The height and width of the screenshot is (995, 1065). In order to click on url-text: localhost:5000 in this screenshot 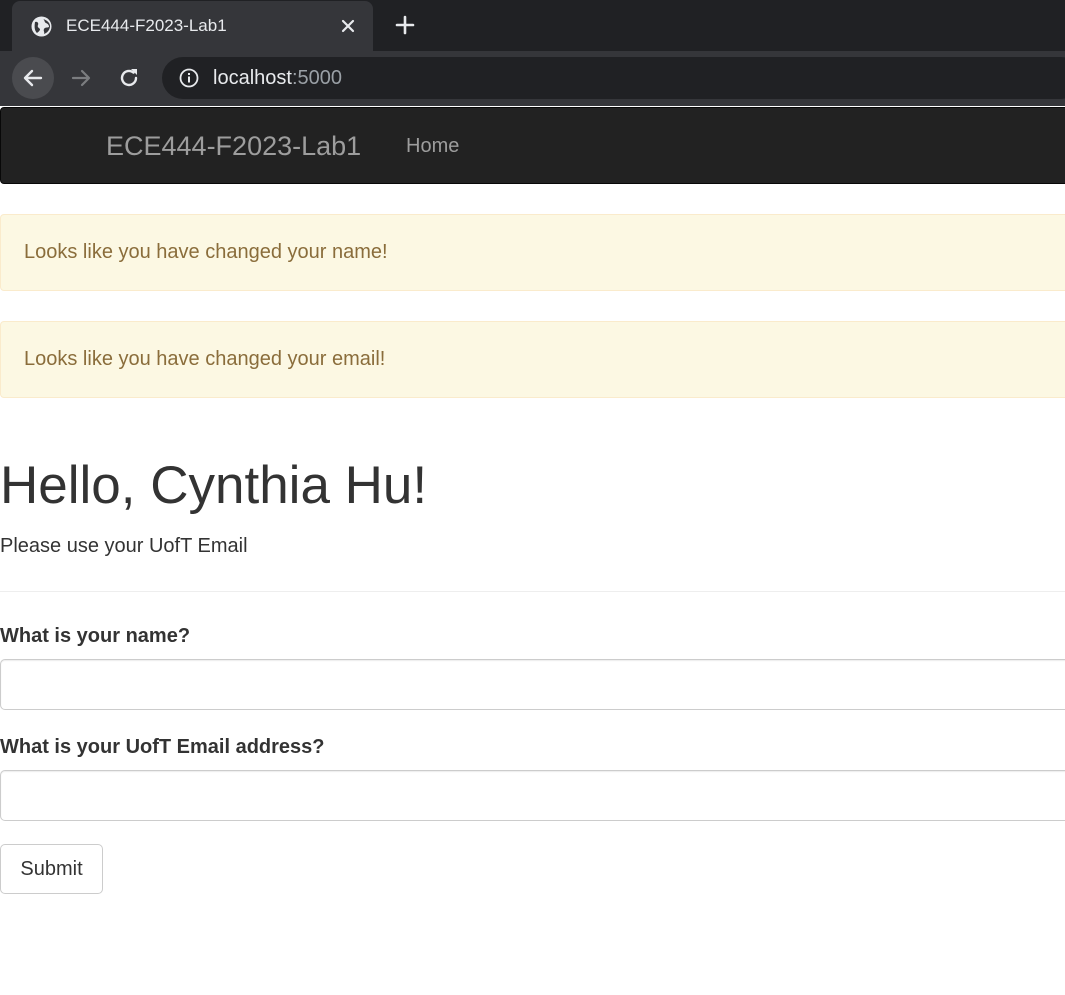, I will do `click(277, 78)`.